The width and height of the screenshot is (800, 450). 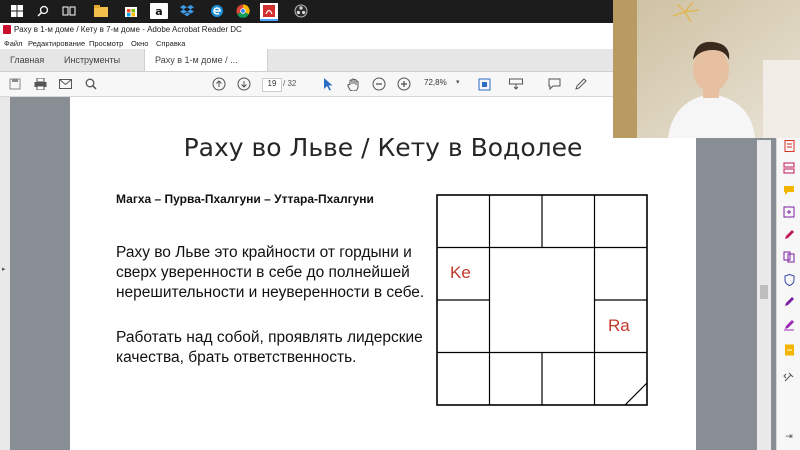 What do you see at coordinates (244, 84) in the screenshot?
I see `page-down-icon` at bounding box center [244, 84].